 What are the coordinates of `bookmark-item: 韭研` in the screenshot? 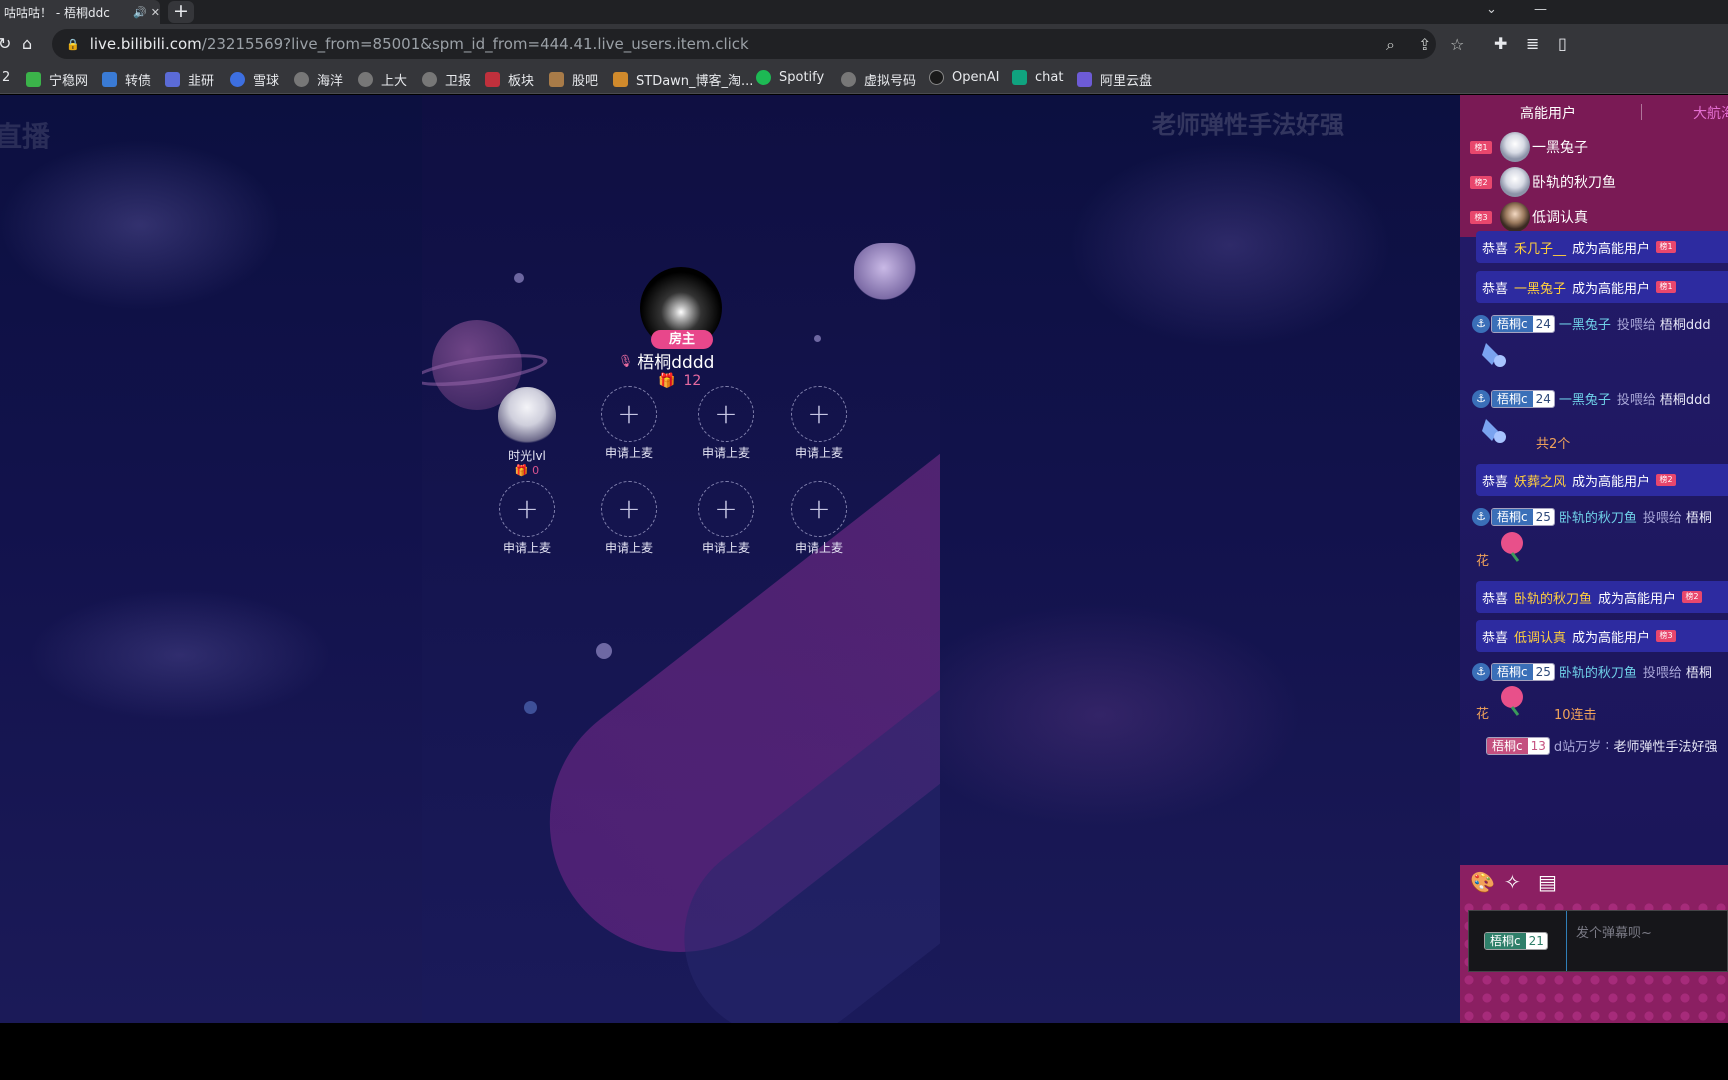 It's located at (189, 79).